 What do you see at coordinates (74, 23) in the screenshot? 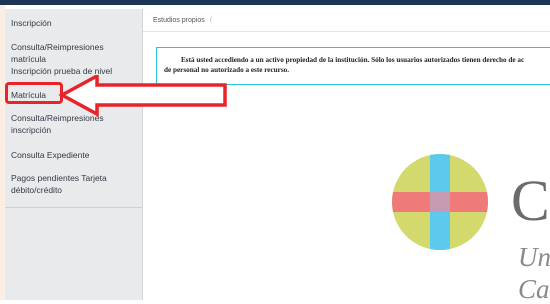
I see `sidebar-item-inscripcion: Inscripción` at bounding box center [74, 23].